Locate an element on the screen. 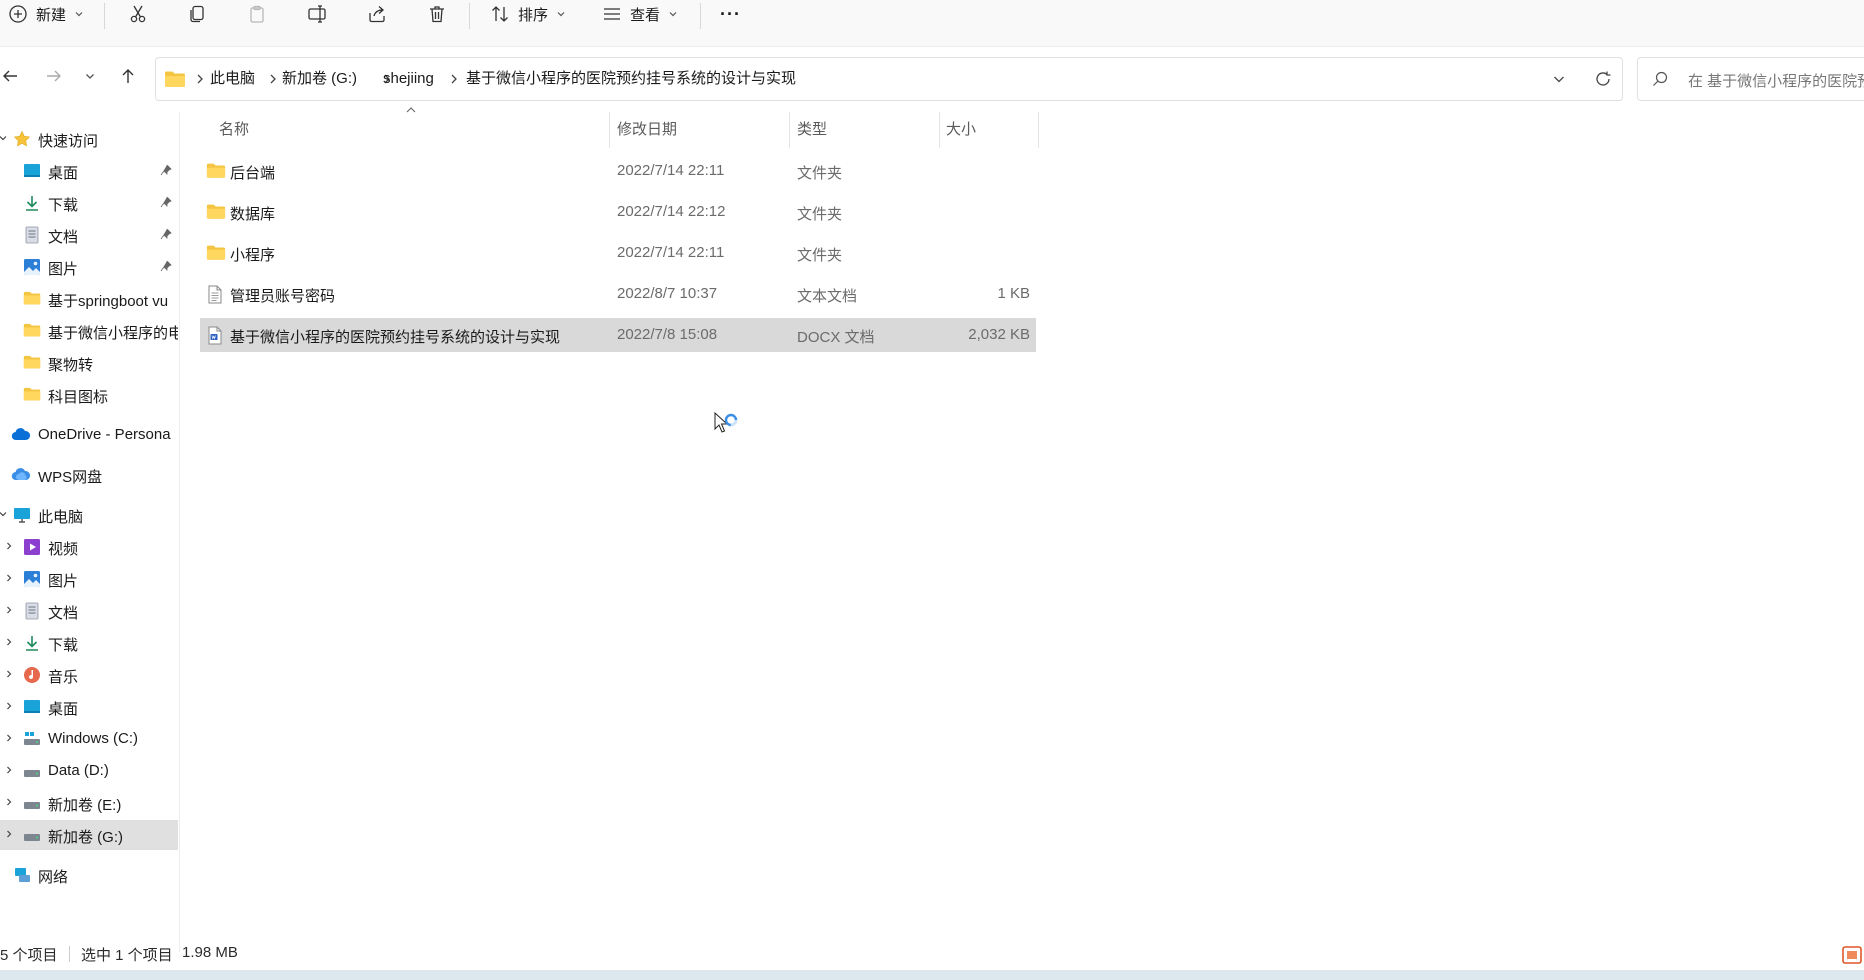  sidebar-item-videos: 视频 is located at coordinates (89, 547).